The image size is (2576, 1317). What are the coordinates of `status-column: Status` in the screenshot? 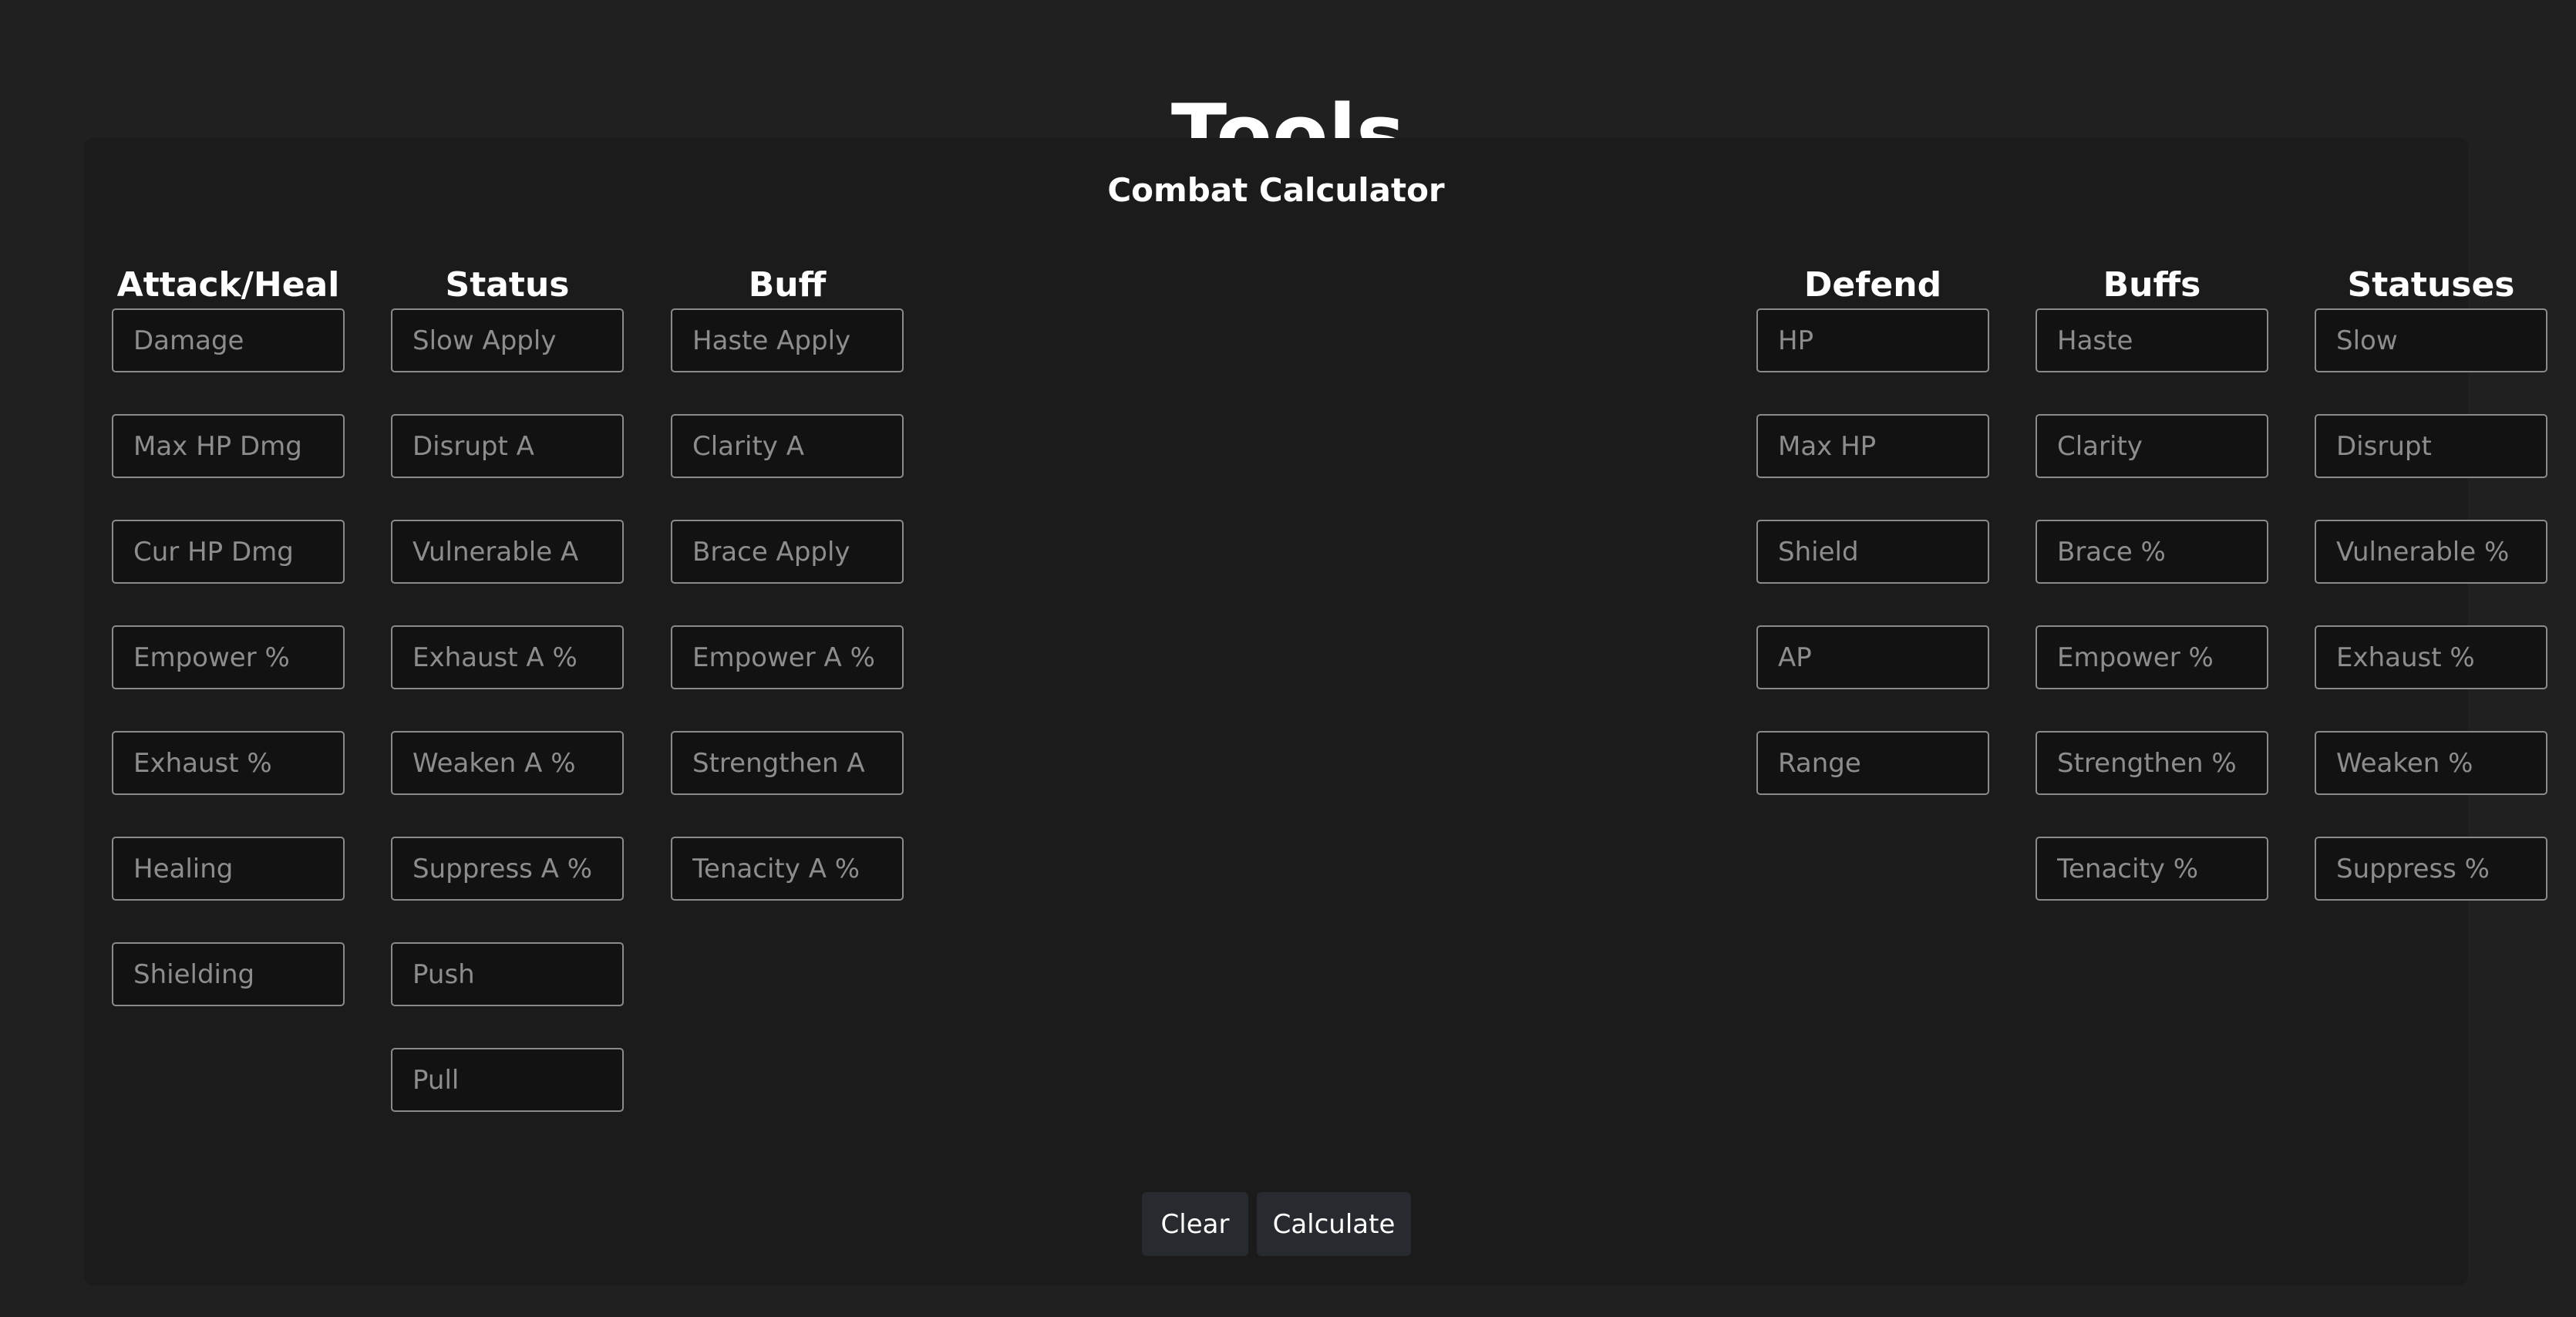 It's located at (508, 688).